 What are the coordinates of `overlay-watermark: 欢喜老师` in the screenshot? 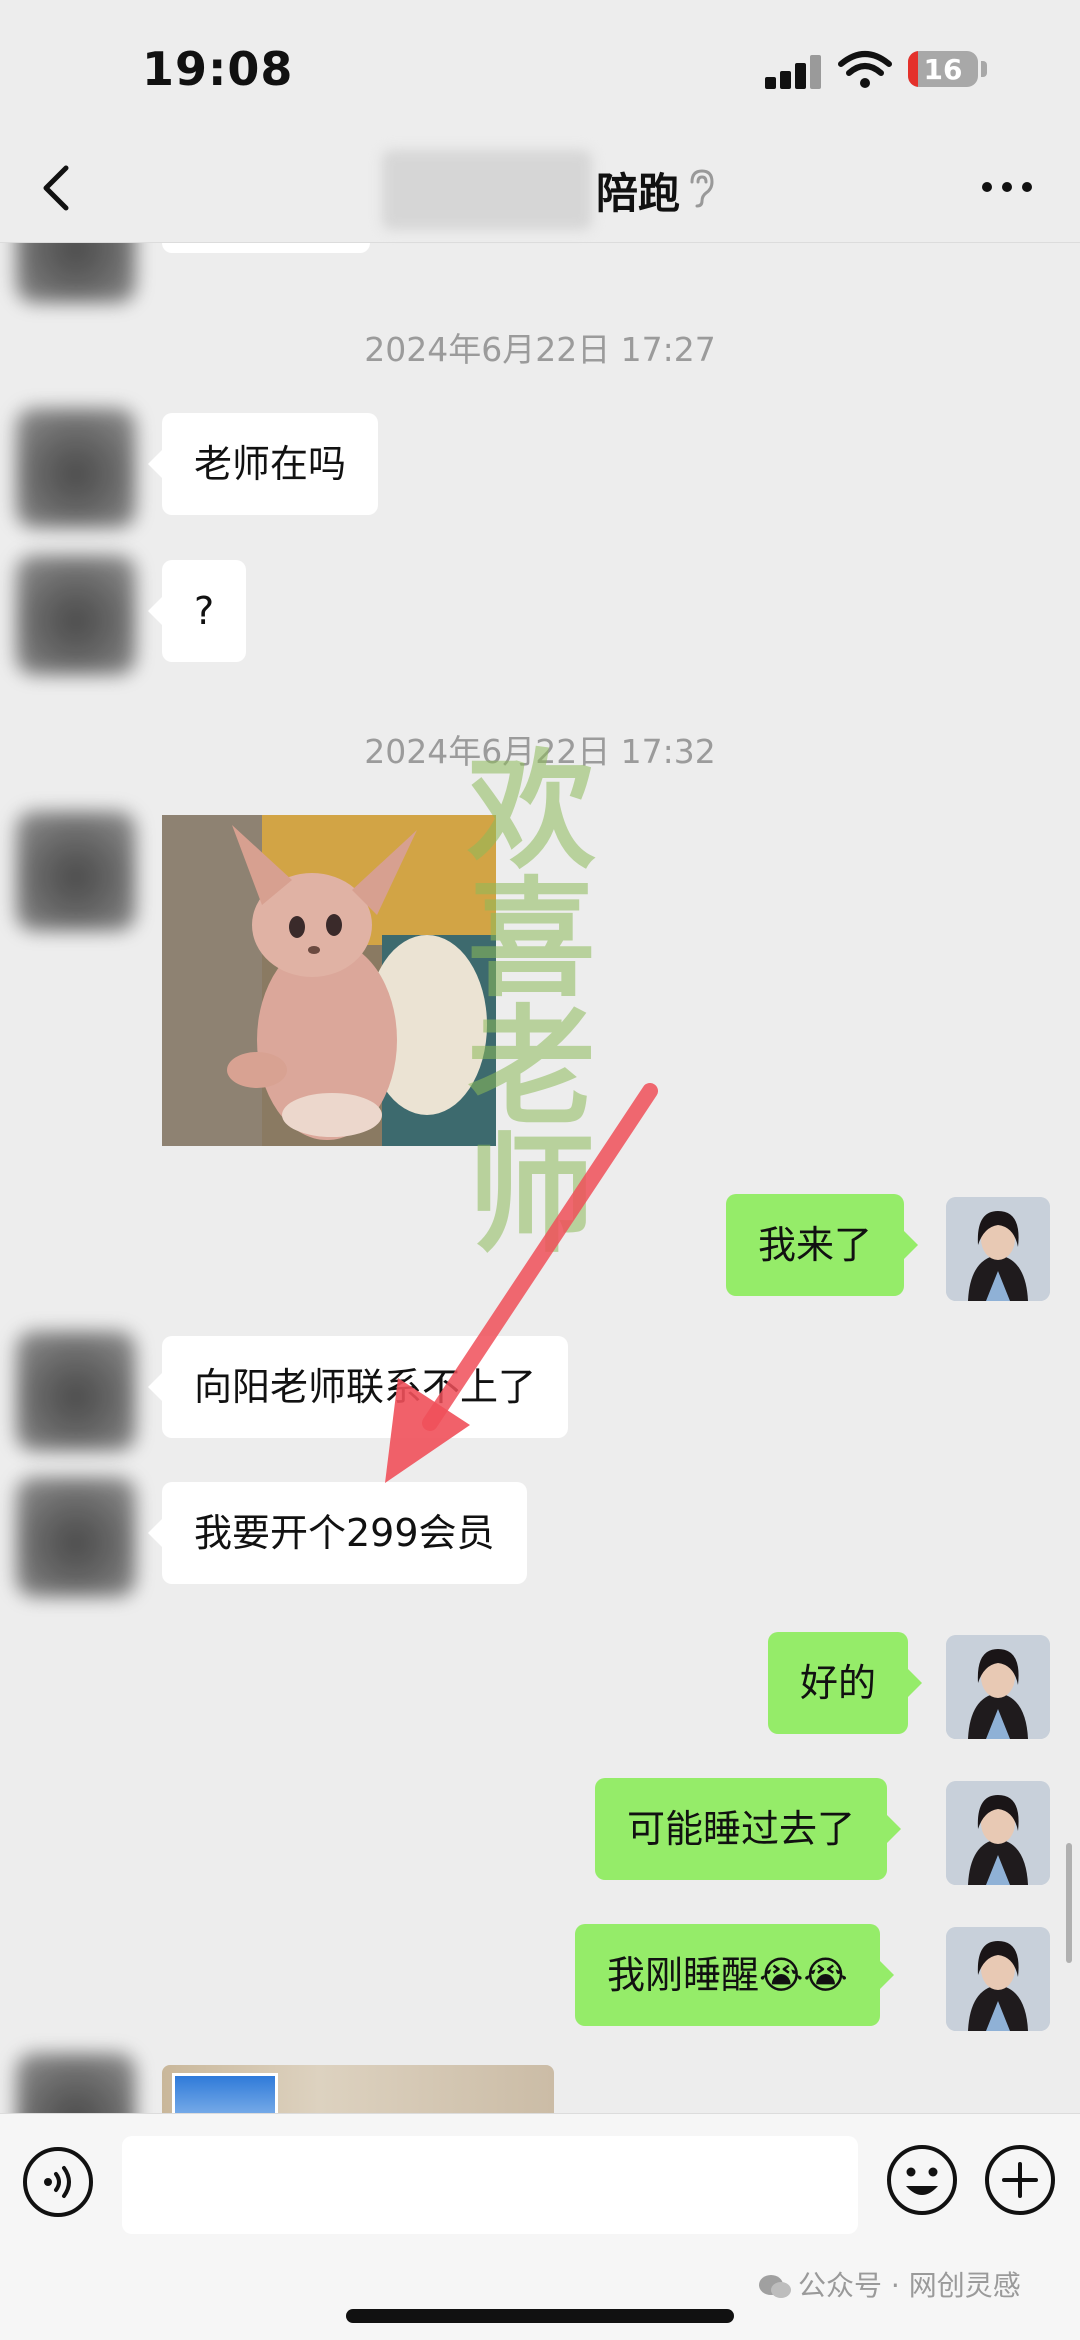 It's located at (510, 1027).